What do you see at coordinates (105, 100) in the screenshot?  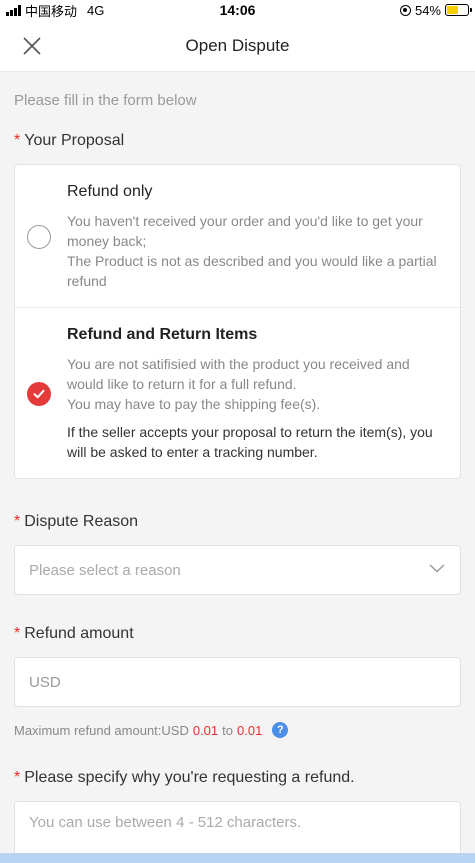 I see `form-hint: Please fill in the form below` at bounding box center [105, 100].